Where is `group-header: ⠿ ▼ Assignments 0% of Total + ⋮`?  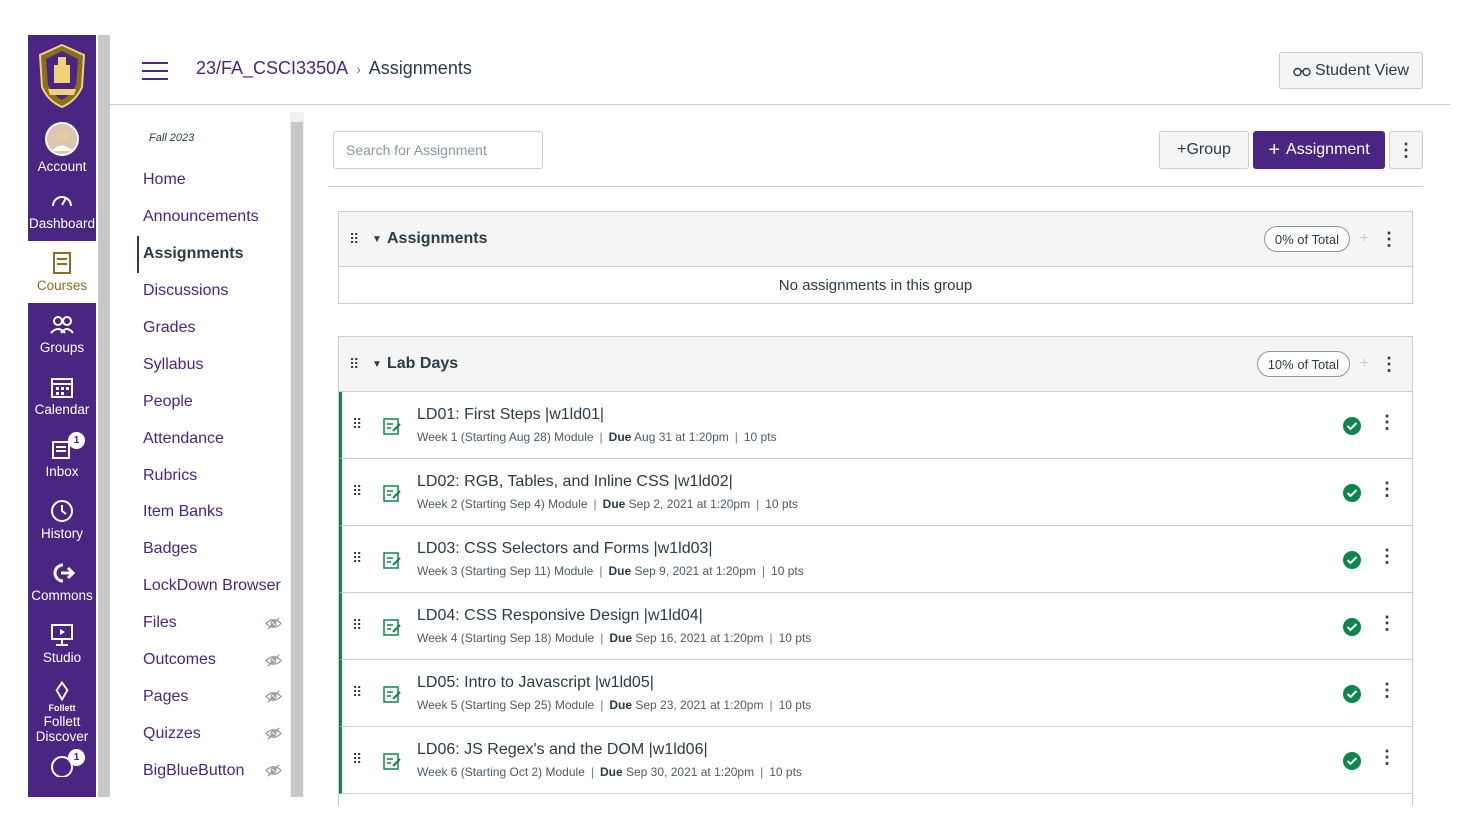 group-header: ⠿ ▼ Assignments 0% of Total + ⋮ is located at coordinates (875, 239).